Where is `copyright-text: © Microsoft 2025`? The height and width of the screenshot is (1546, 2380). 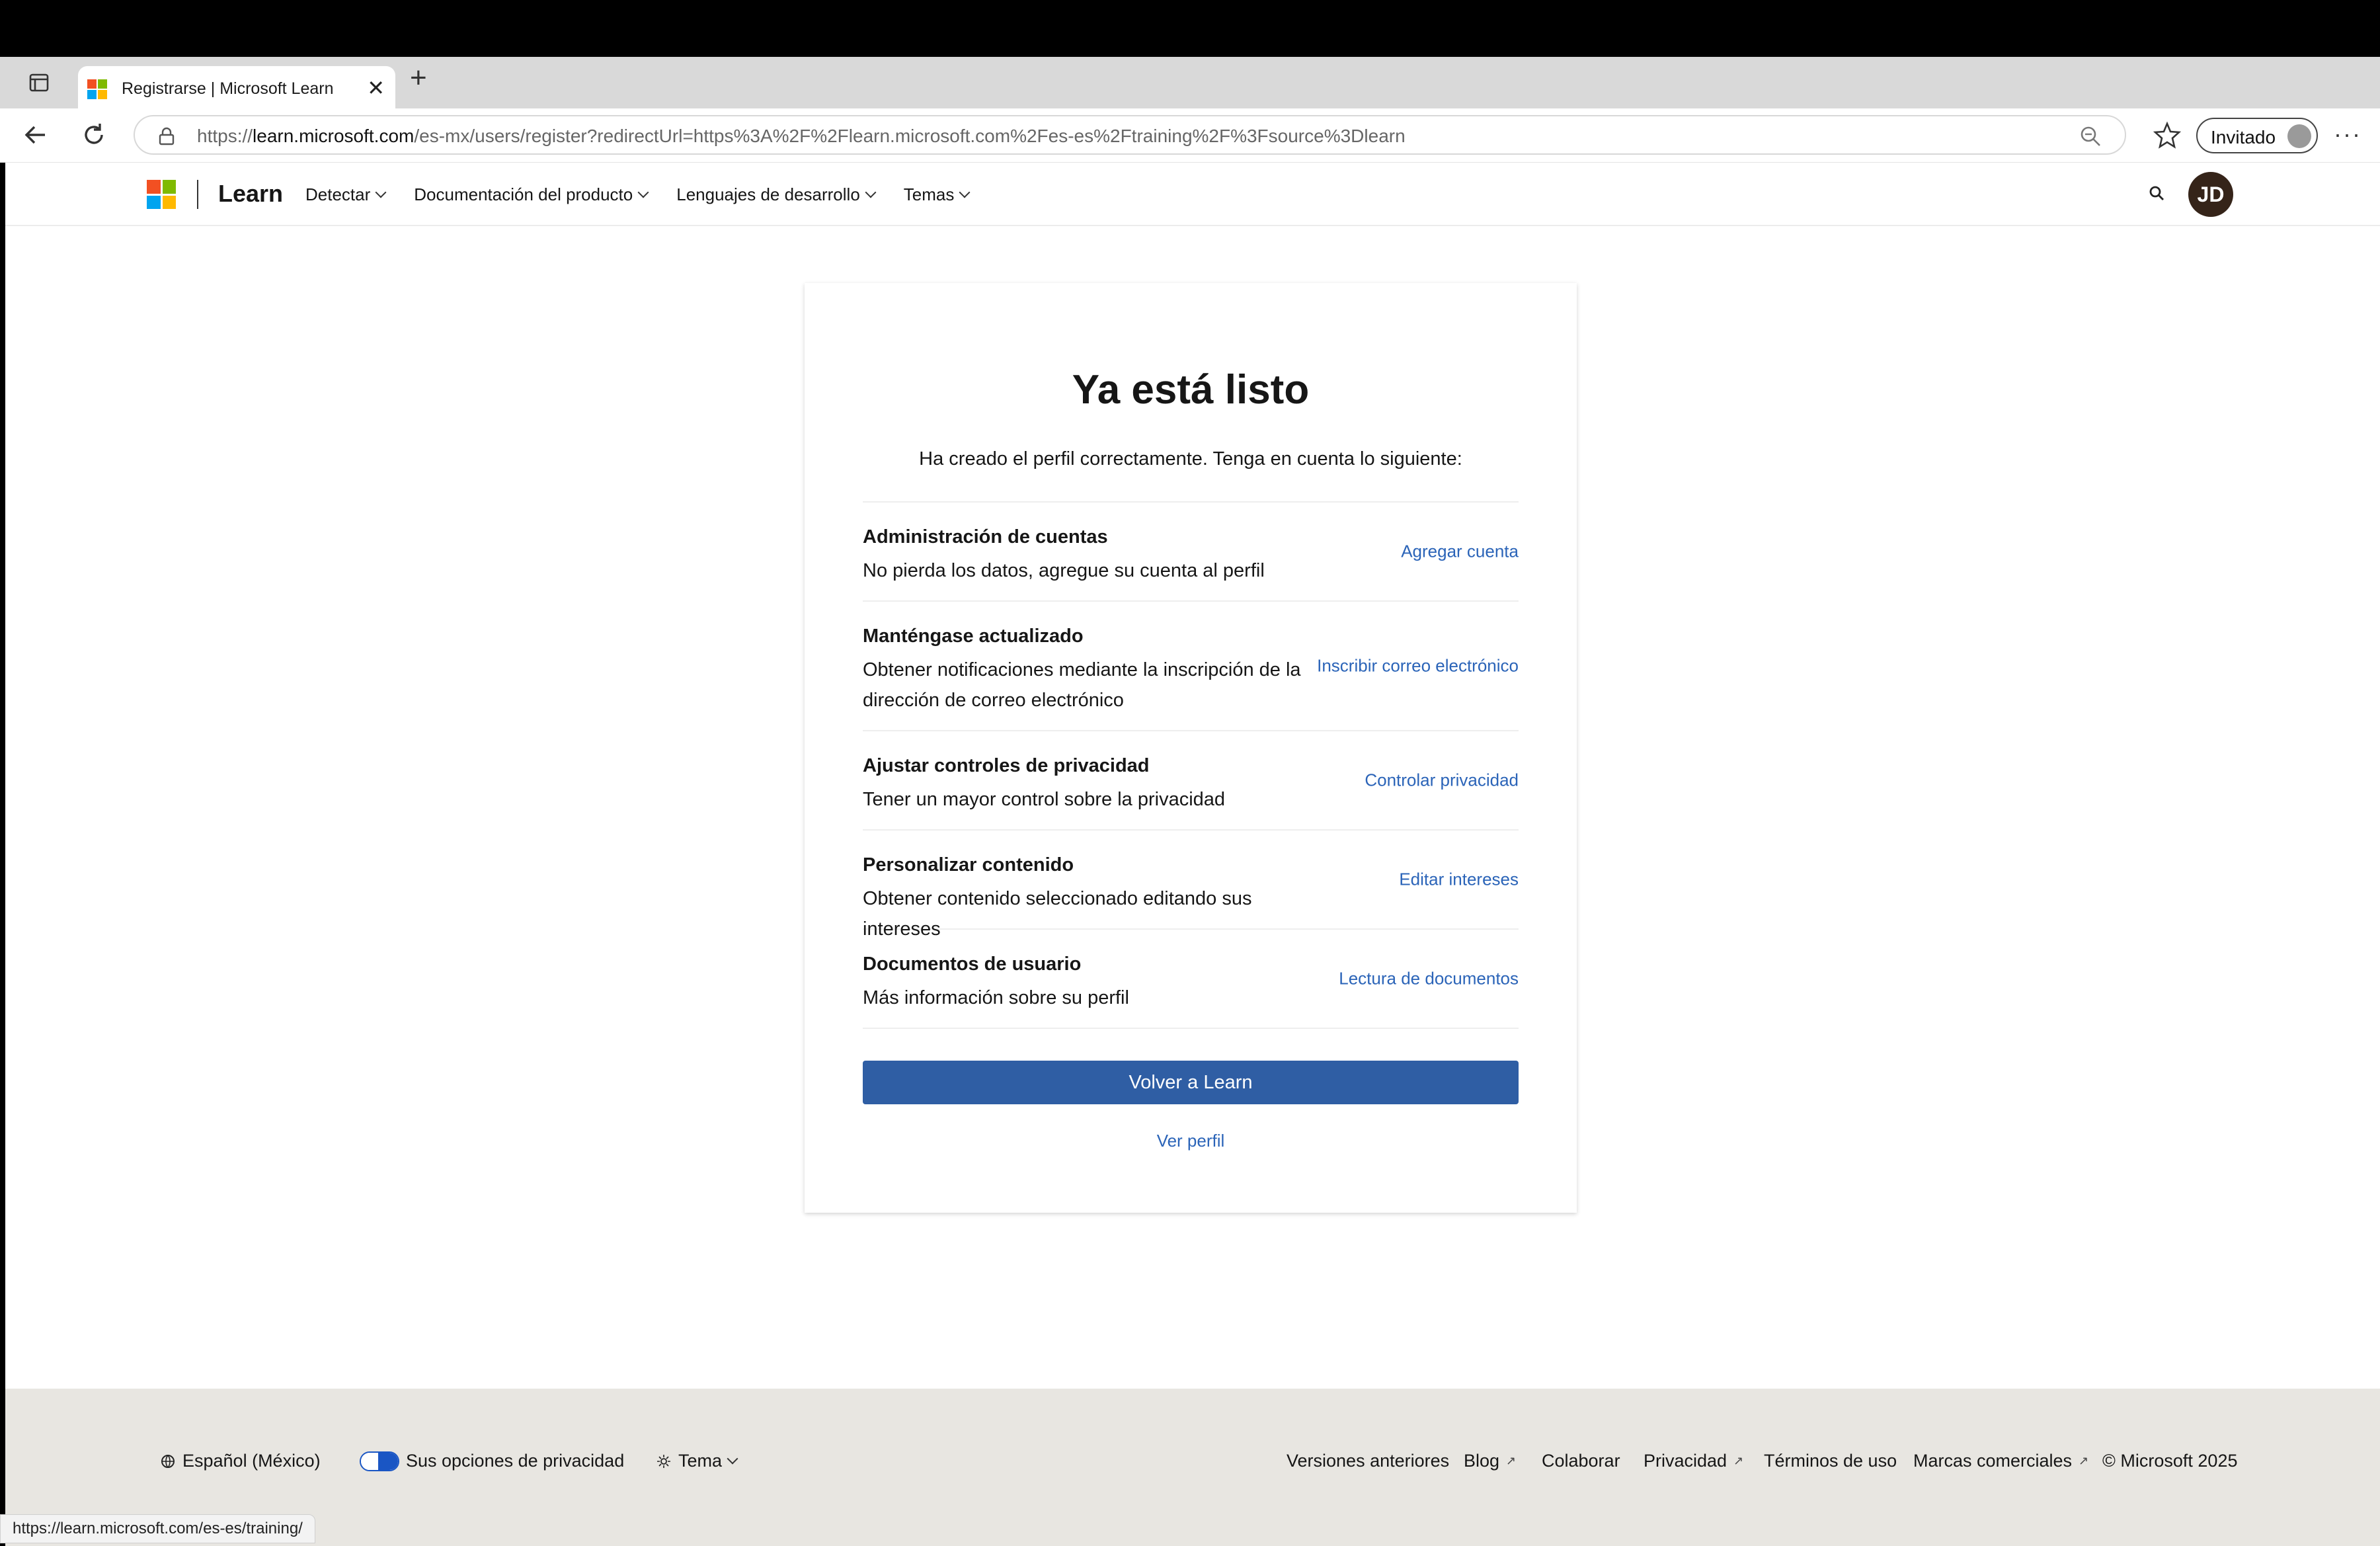
copyright-text: © Microsoft 2025 is located at coordinates (2170, 1461).